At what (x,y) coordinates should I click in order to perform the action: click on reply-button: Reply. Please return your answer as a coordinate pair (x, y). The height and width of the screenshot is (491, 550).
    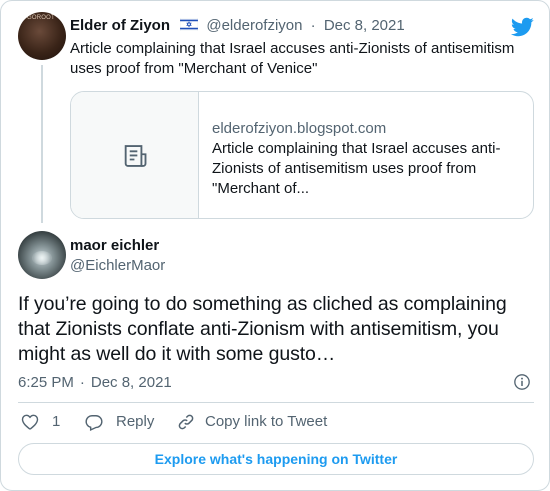
    Looking at the image, I should click on (119, 422).